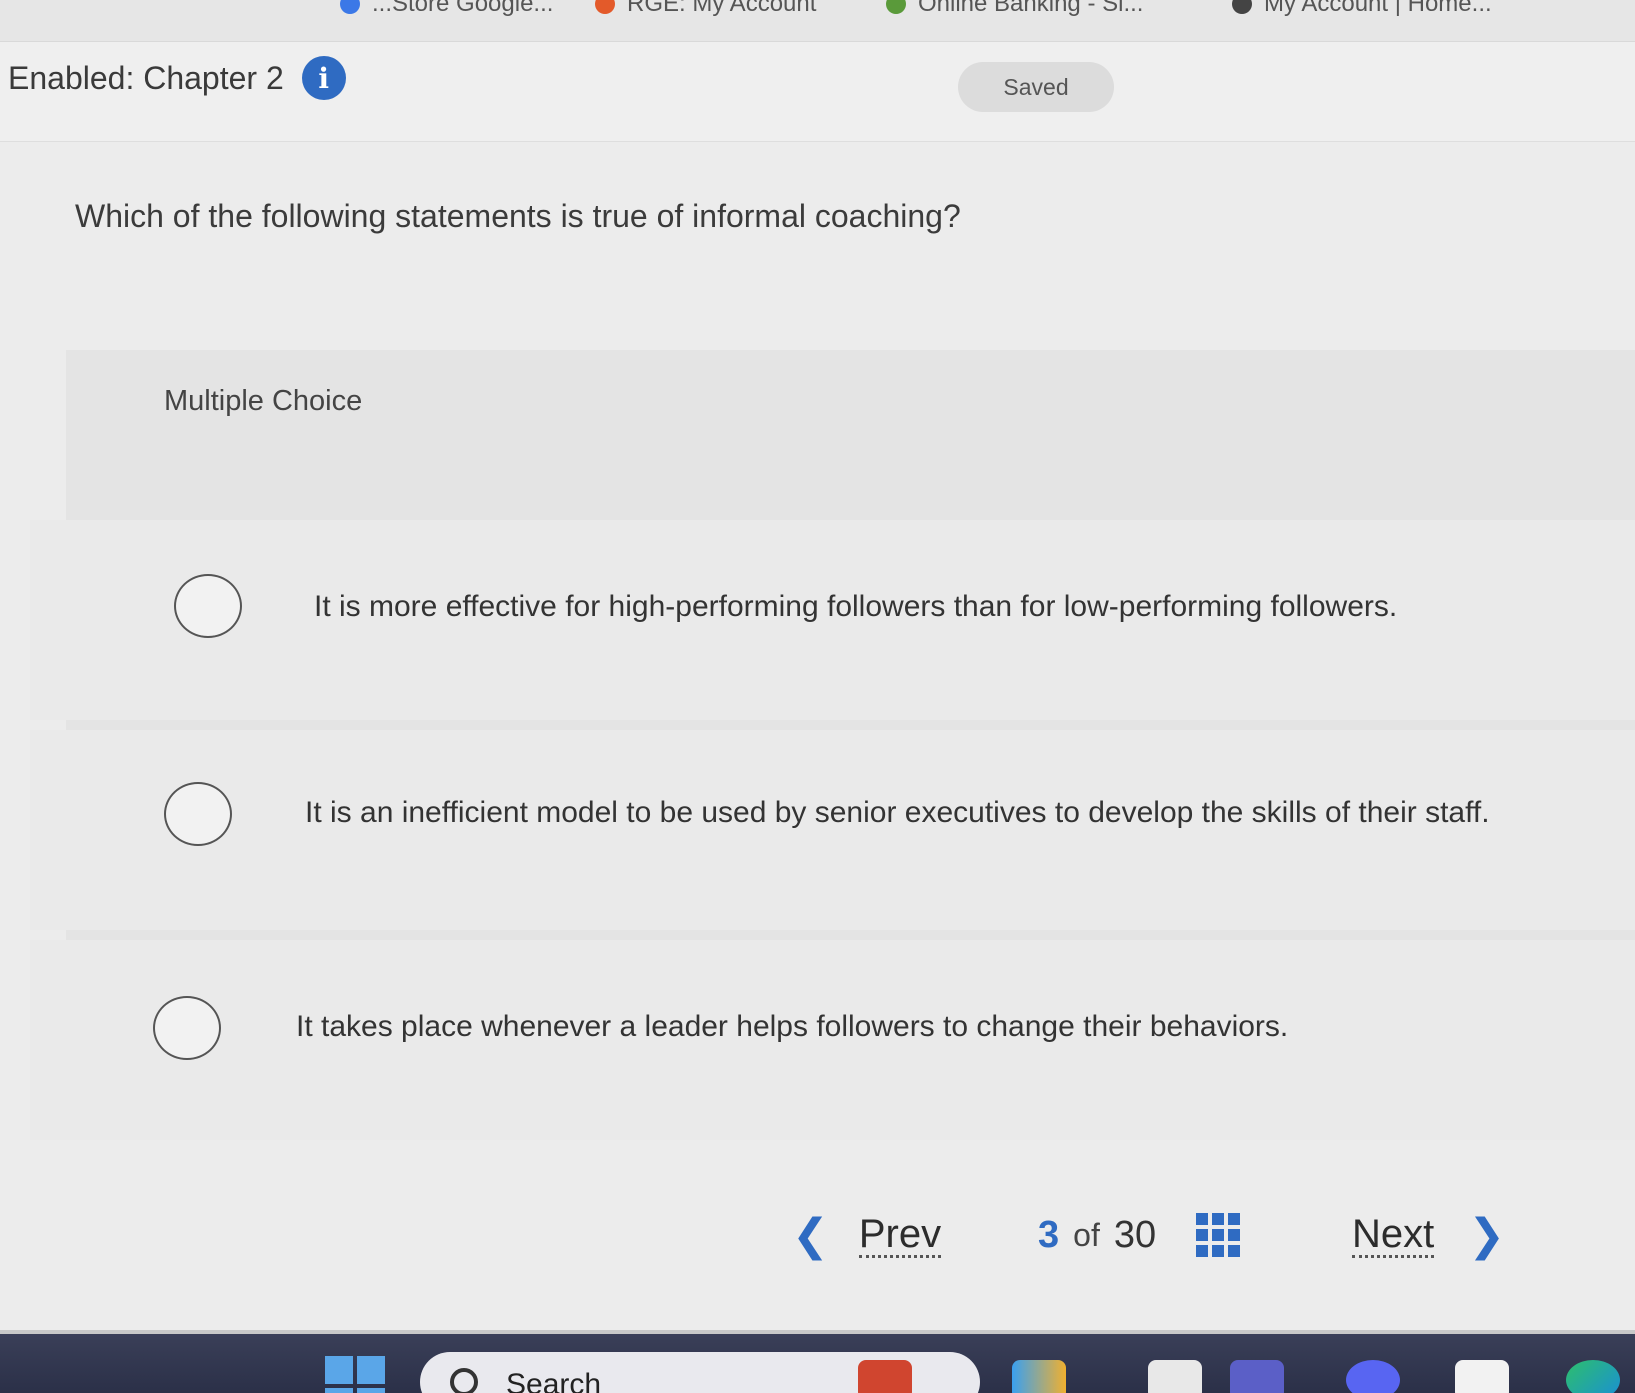  Describe the element at coordinates (1039, 1376) in the screenshot. I see `copilot-icon` at that location.